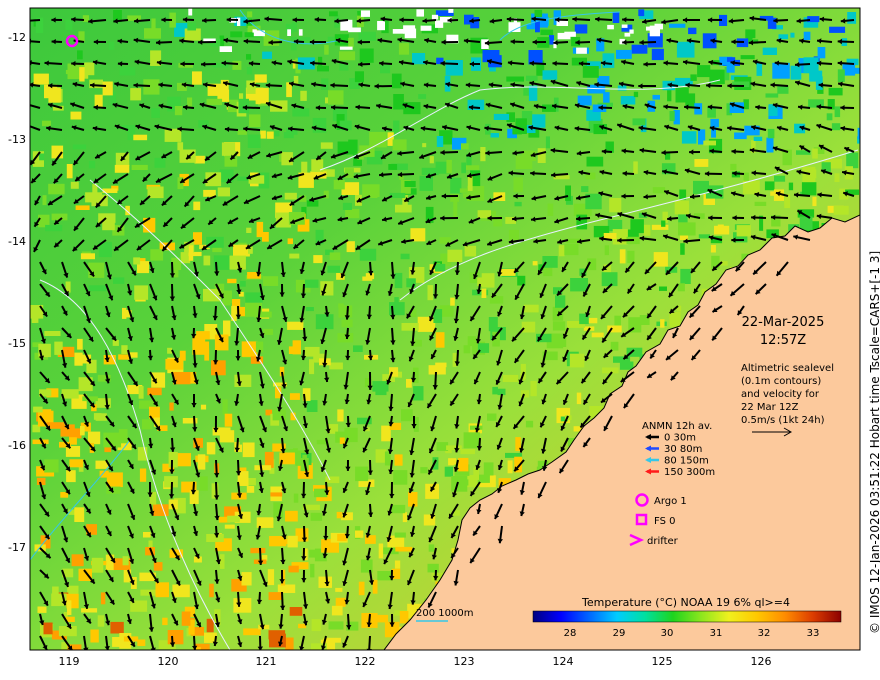 This screenshot has width=880, height=680. I want to click on lat-tick: -14, so click(17, 241).